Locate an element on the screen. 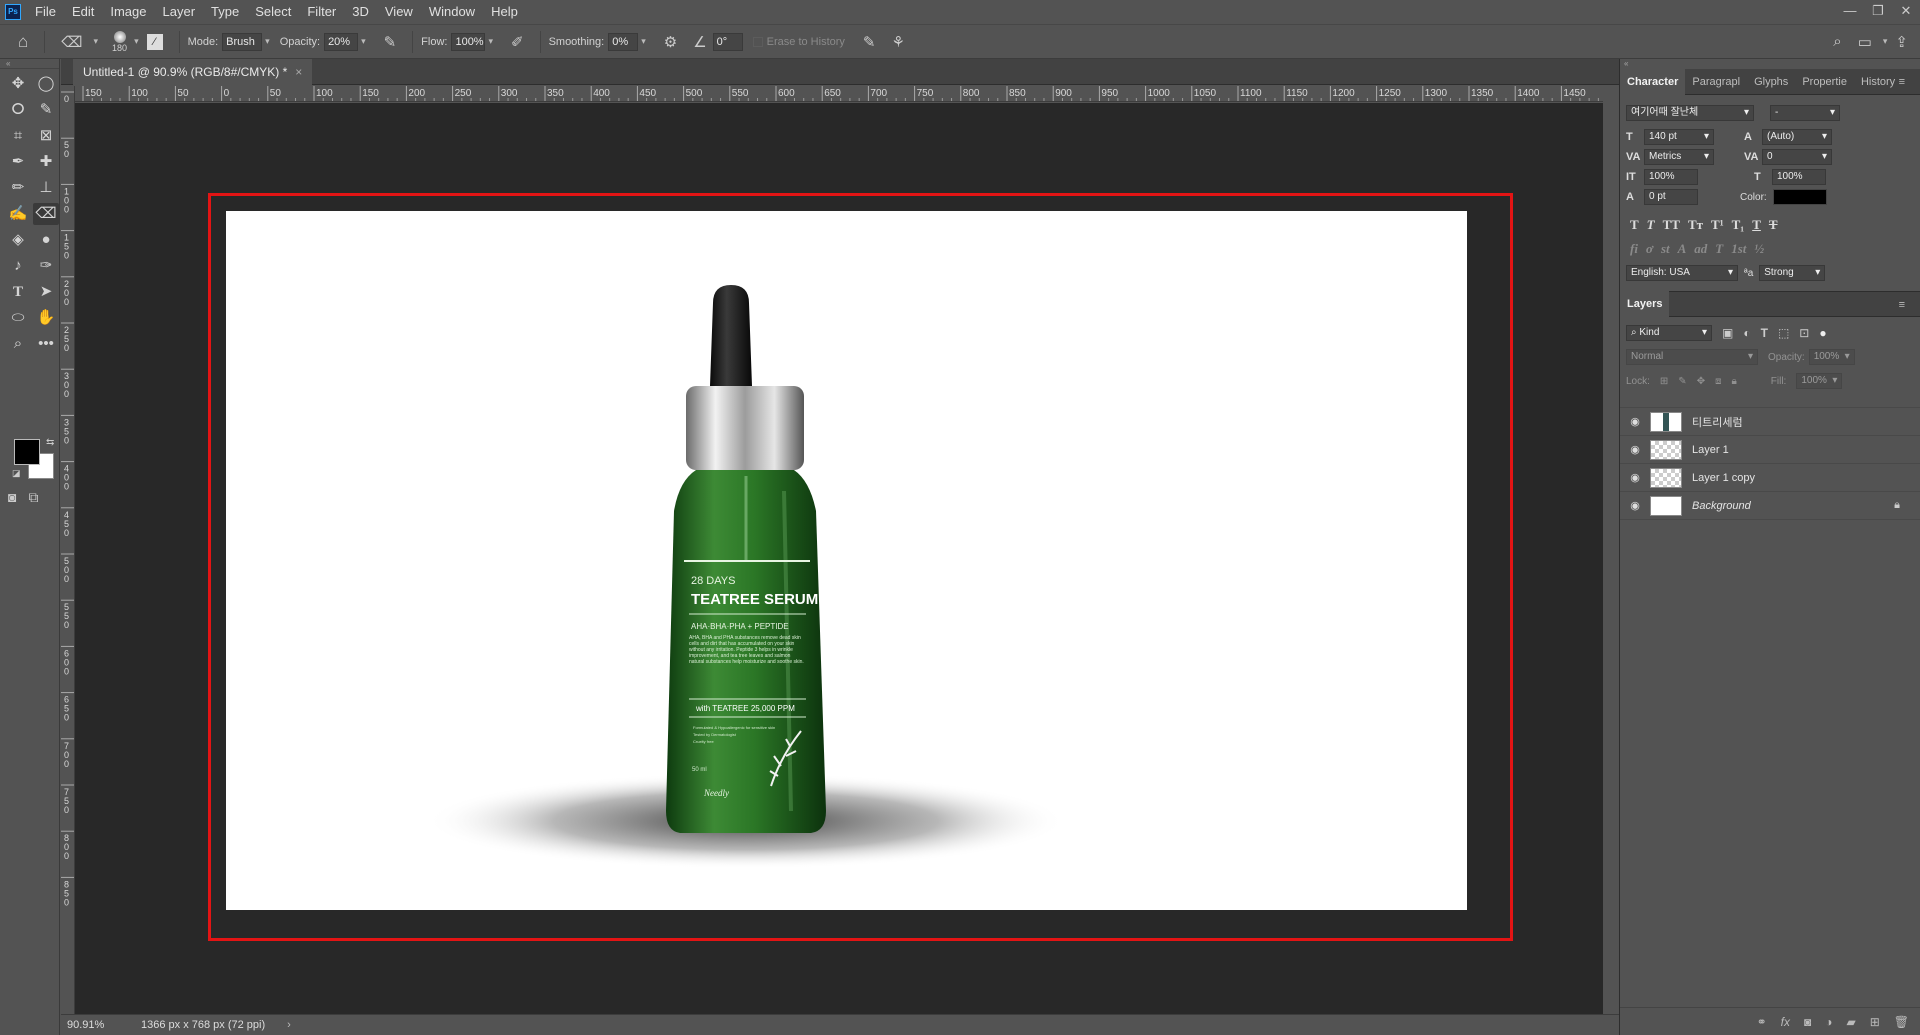 The height and width of the screenshot is (1035, 1920). language-select: English: USA ▾ is located at coordinates (1682, 273).